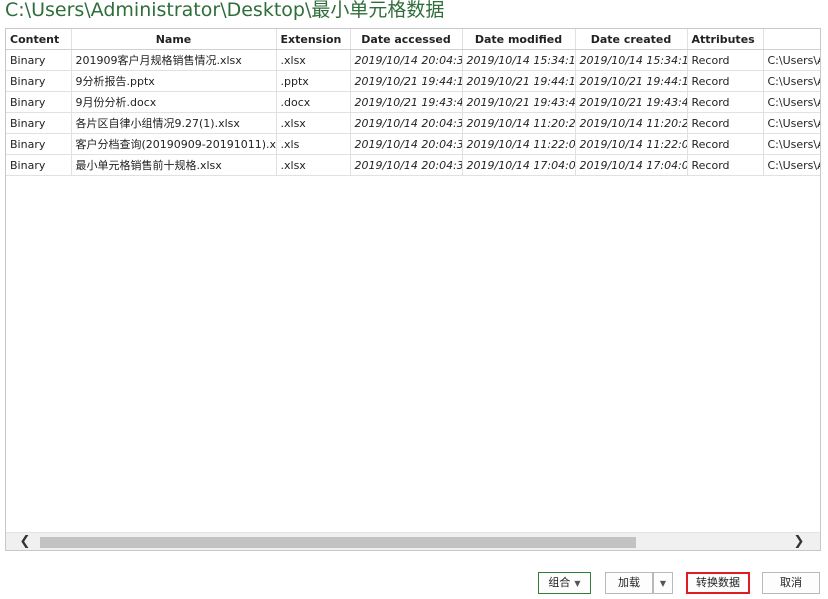 This screenshot has width=828, height=599. Describe the element at coordinates (631, 39) in the screenshot. I see `column-header-date-created: Date created` at that location.